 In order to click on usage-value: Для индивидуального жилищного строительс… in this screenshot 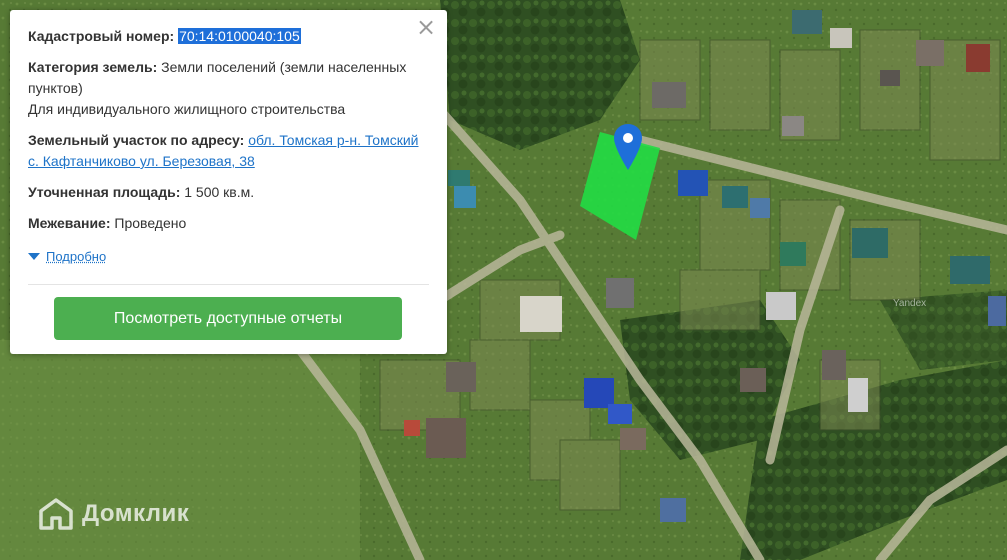, I will do `click(187, 109)`.